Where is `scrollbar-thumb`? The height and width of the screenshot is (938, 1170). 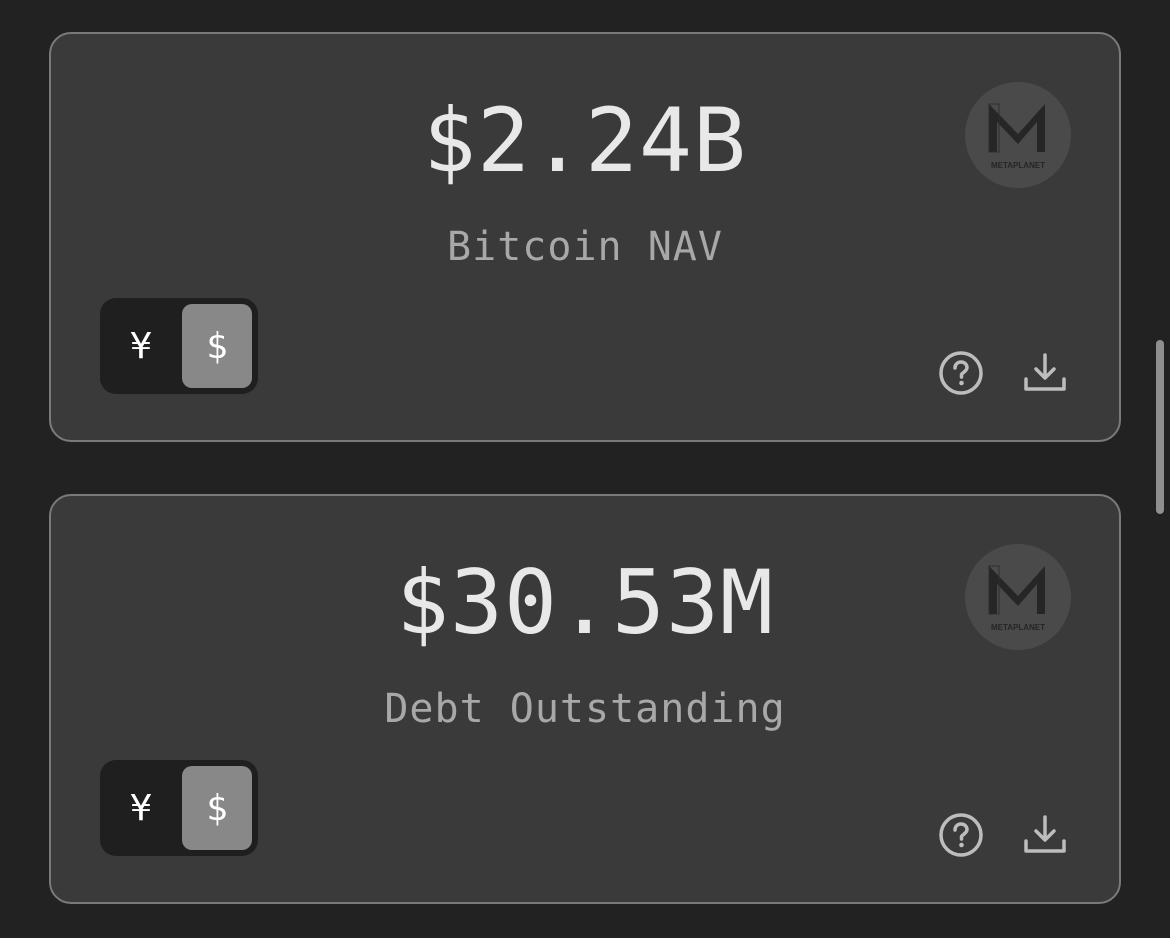 scrollbar-thumb is located at coordinates (1160, 427).